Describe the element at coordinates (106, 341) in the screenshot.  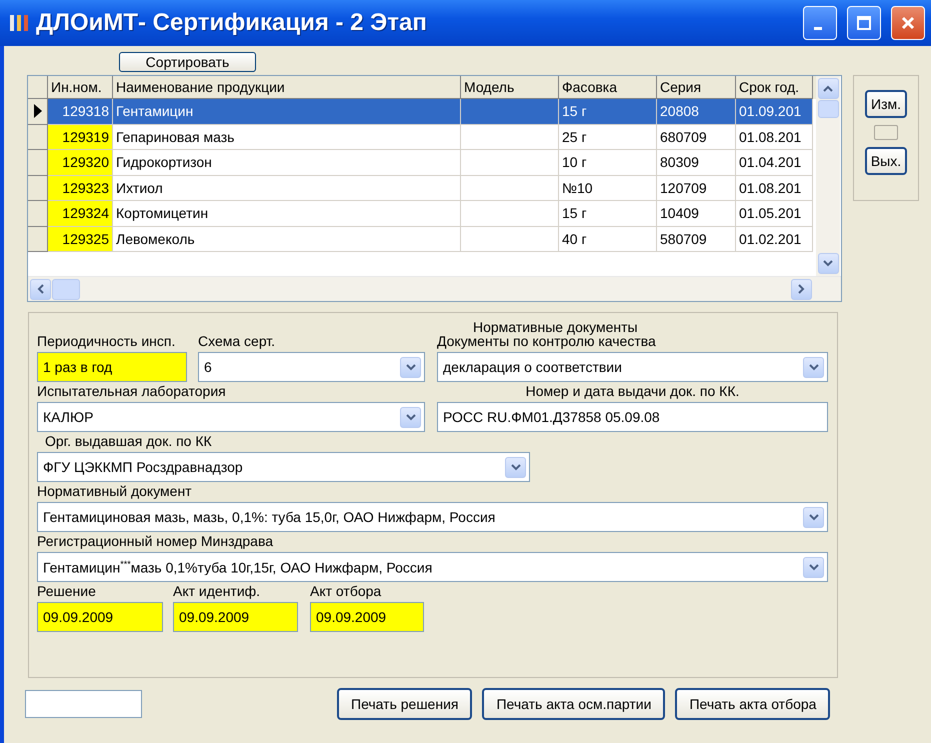
I see `field-label: Периодичность инсп.` at that location.